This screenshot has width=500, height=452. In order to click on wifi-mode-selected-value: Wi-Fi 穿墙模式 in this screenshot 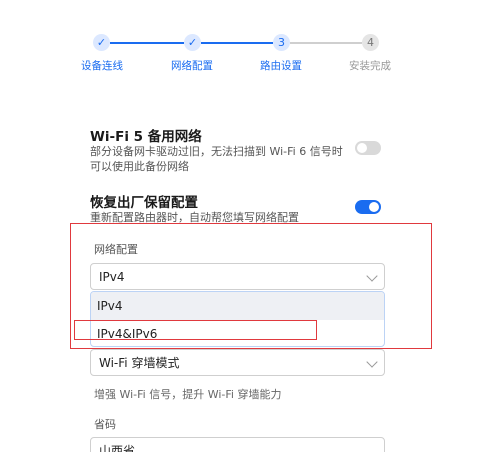, I will do `click(139, 363)`.